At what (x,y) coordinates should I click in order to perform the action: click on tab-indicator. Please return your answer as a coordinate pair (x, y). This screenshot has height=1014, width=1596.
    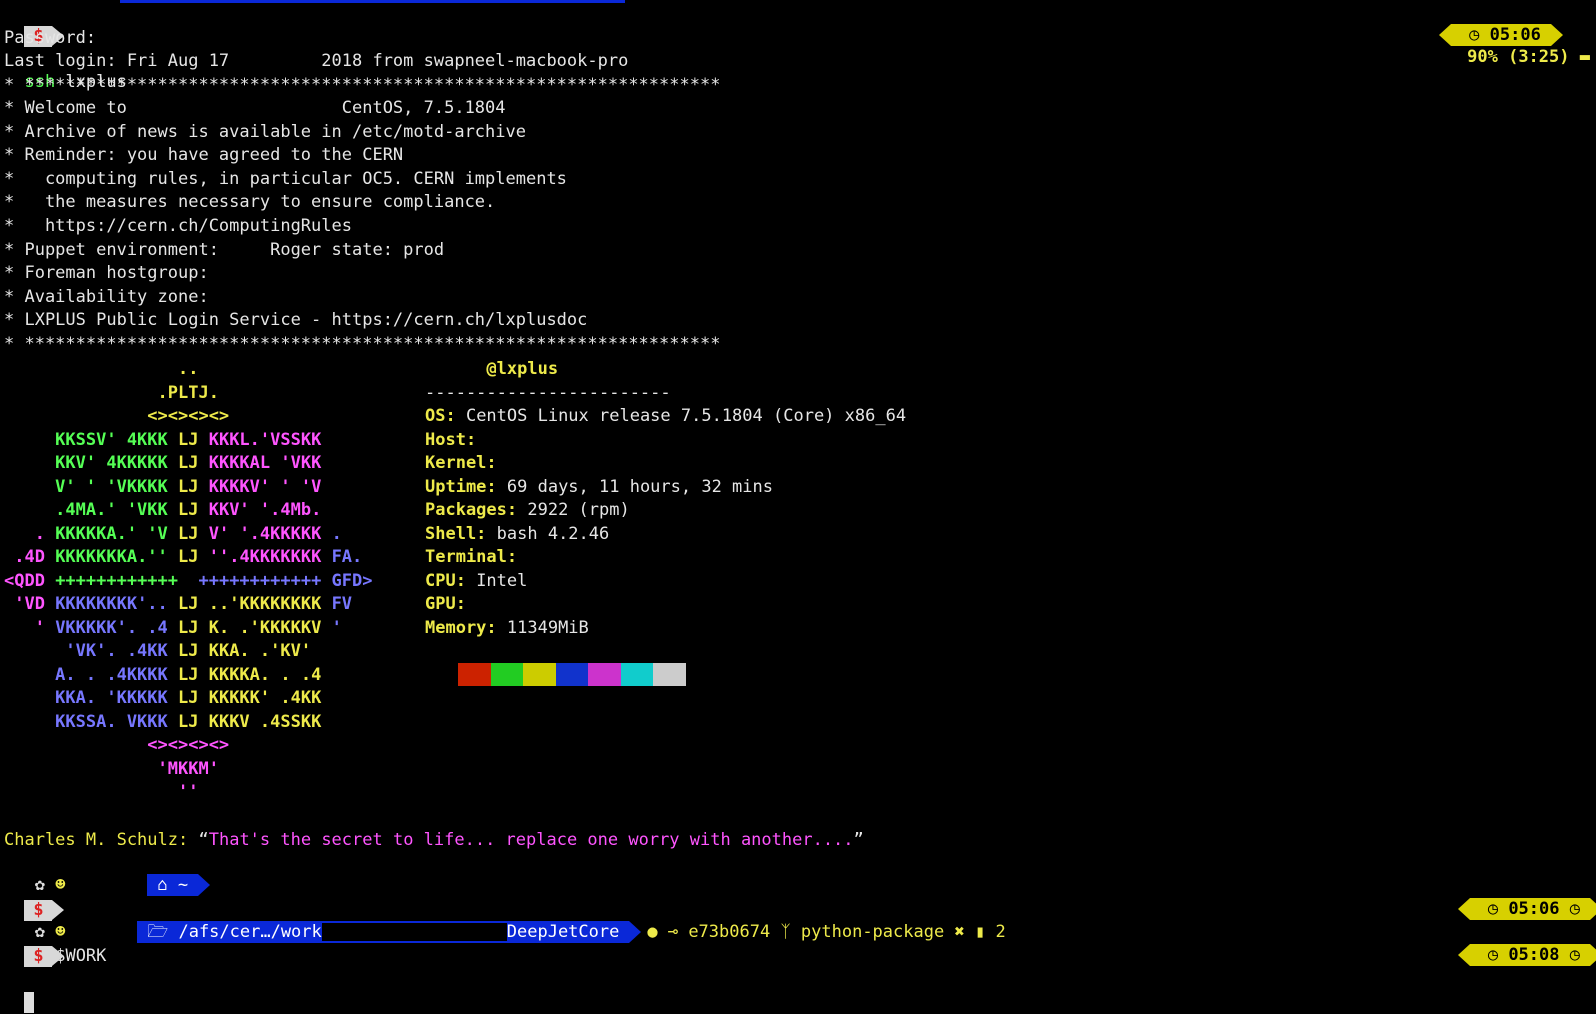
    Looking at the image, I should click on (372, 1).